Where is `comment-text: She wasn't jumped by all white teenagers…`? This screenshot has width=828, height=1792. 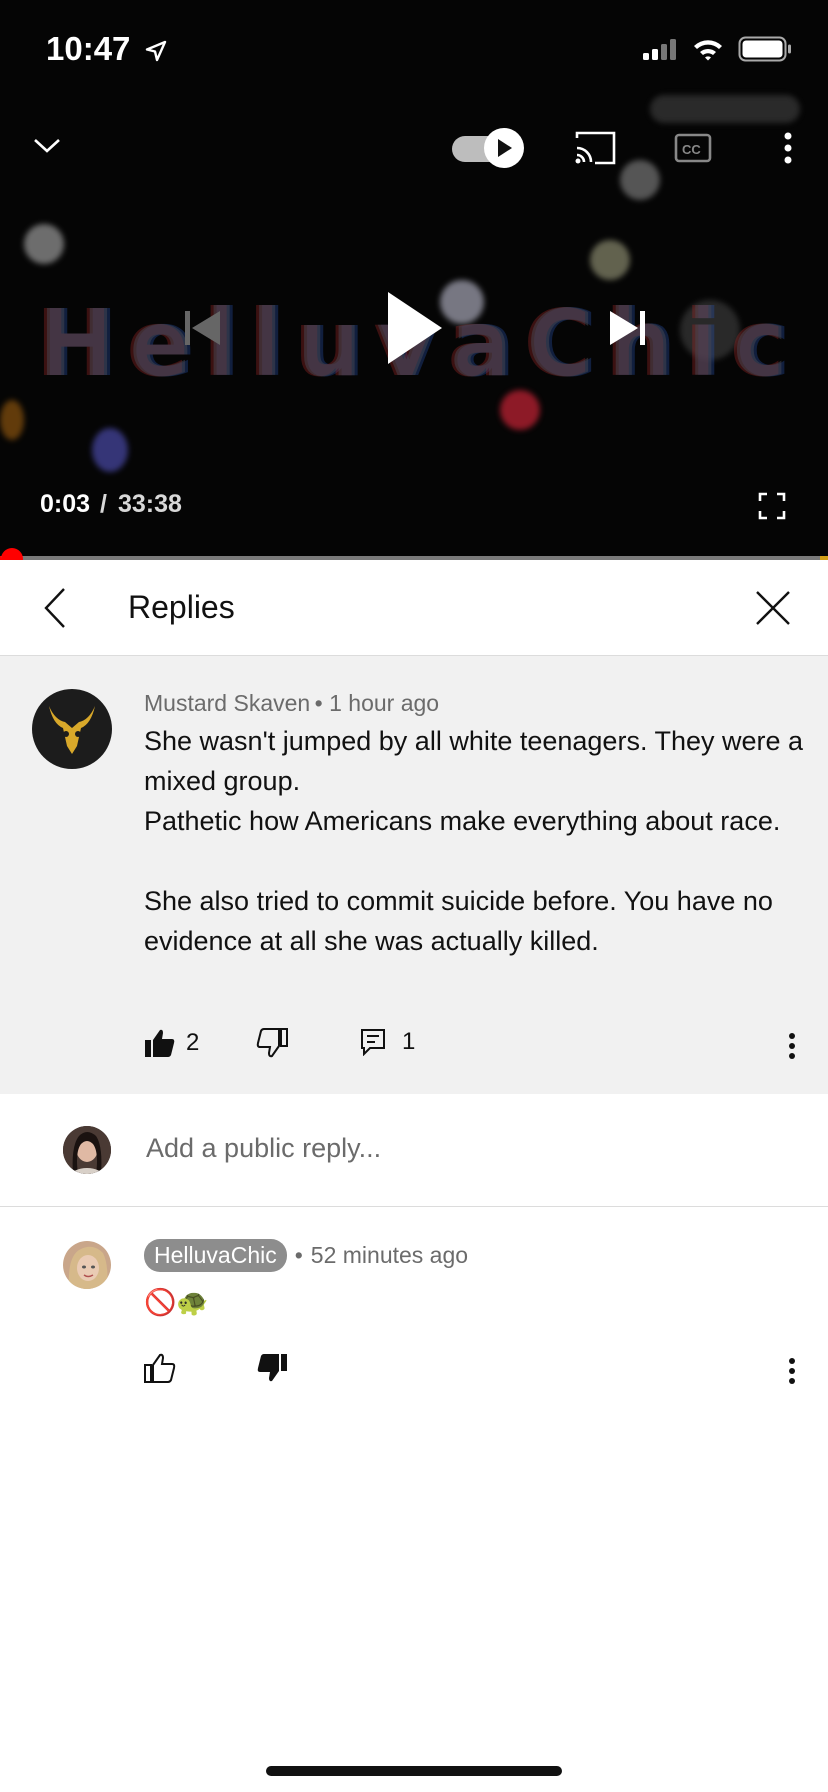
comment-text: She wasn't jumped by all white teenagers… is located at coordinates (474, 841).